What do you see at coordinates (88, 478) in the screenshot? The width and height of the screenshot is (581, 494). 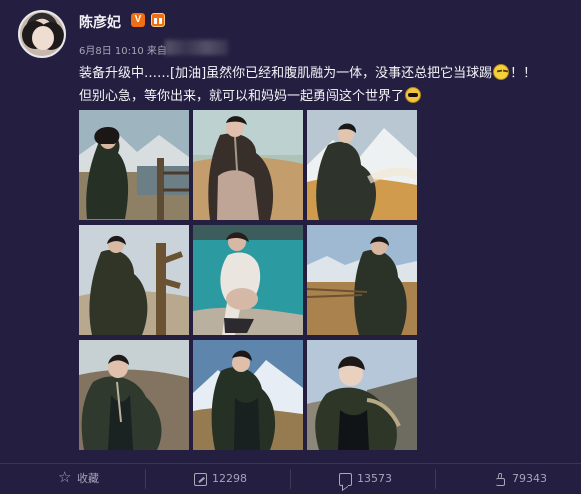 I see `collect-label: 收藏` at bounding box center [88, 478].